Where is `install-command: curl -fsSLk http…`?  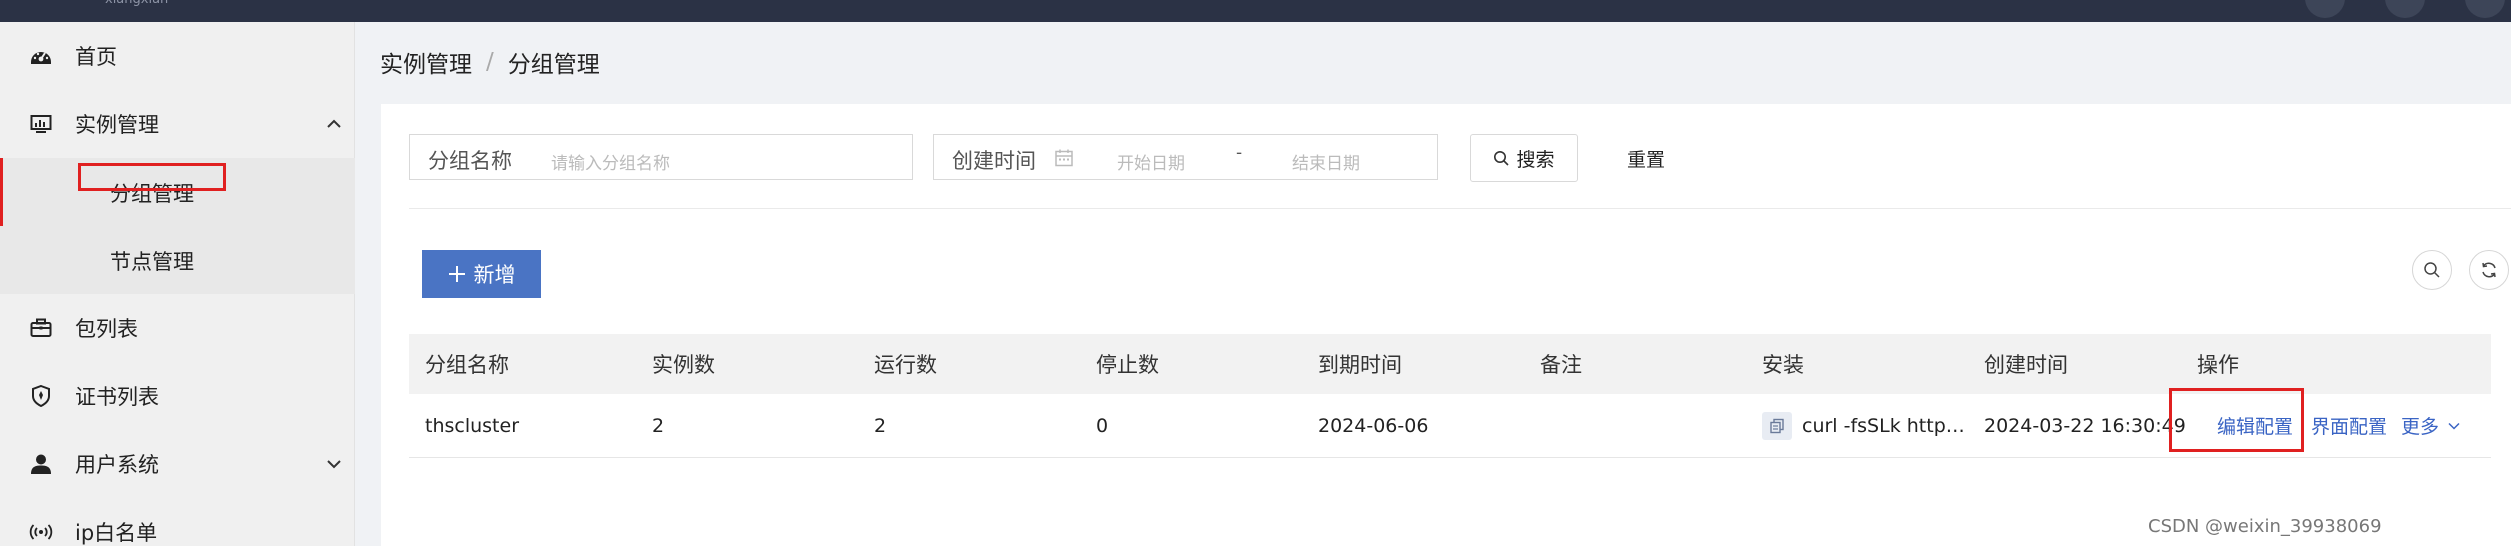 install-command: curl -fsSLk http… is located at coordinates (1883, 425).